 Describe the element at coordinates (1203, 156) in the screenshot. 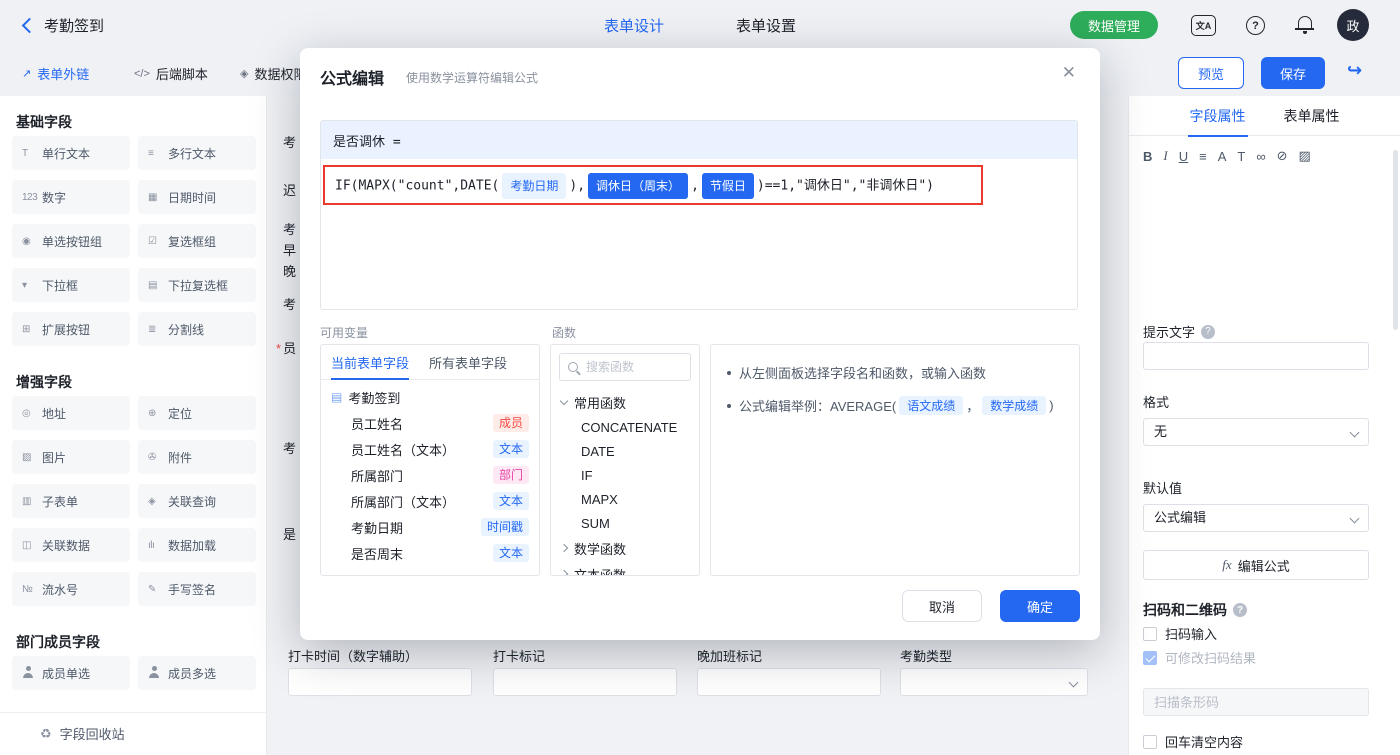

I see `align-icon: ≡` at that location.